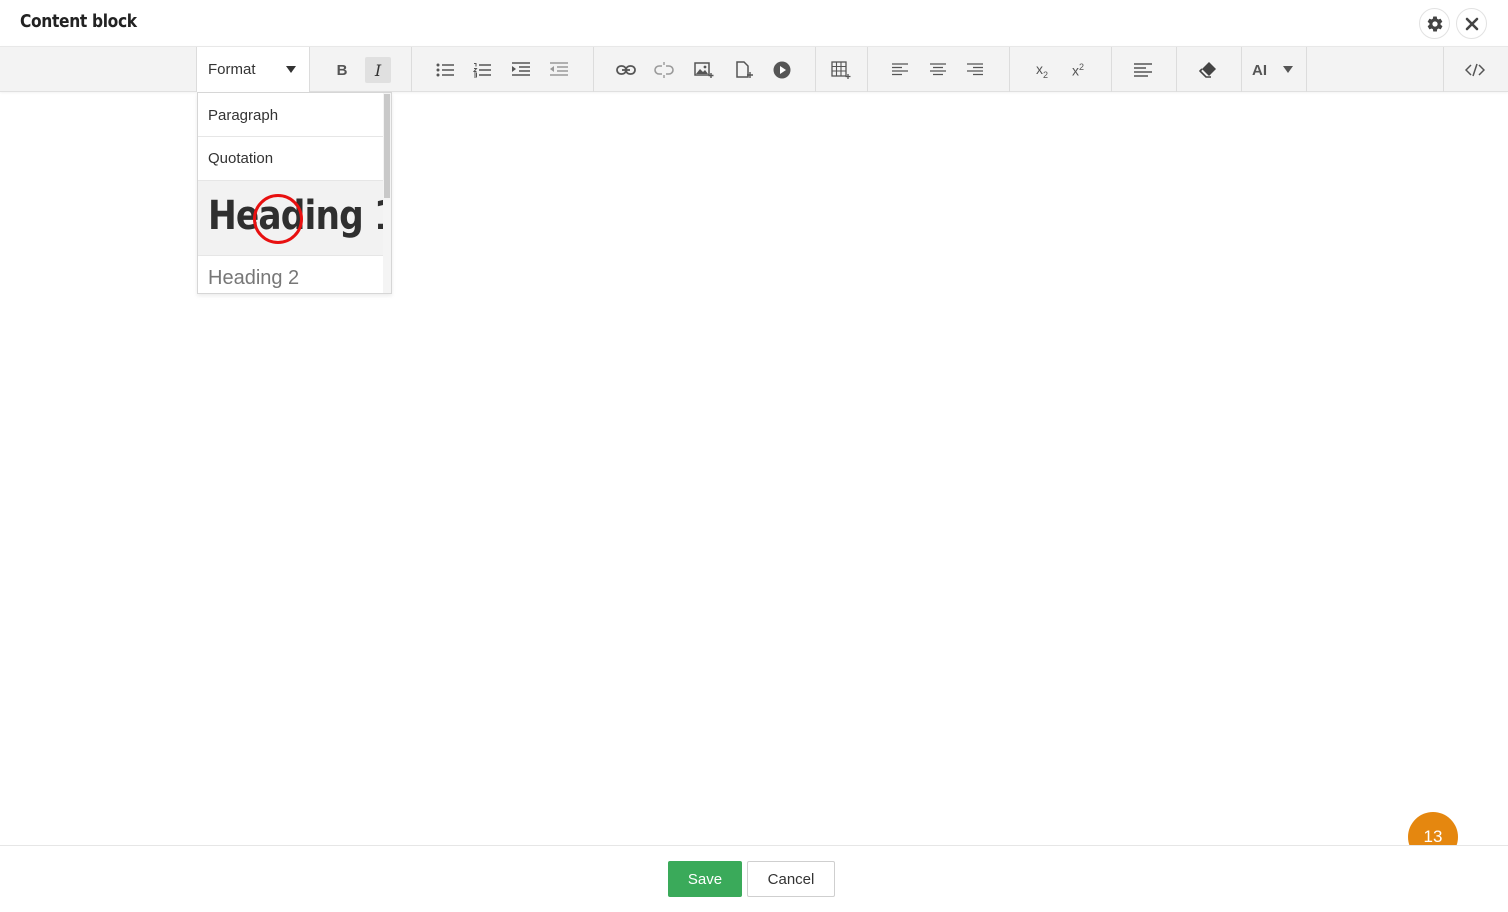 This screenshot has height=912, width=1508. What do you see at coordinates (754, 23) in the screenshot?
I see `dialog-header: Content block` at bounding box center [754, 23].